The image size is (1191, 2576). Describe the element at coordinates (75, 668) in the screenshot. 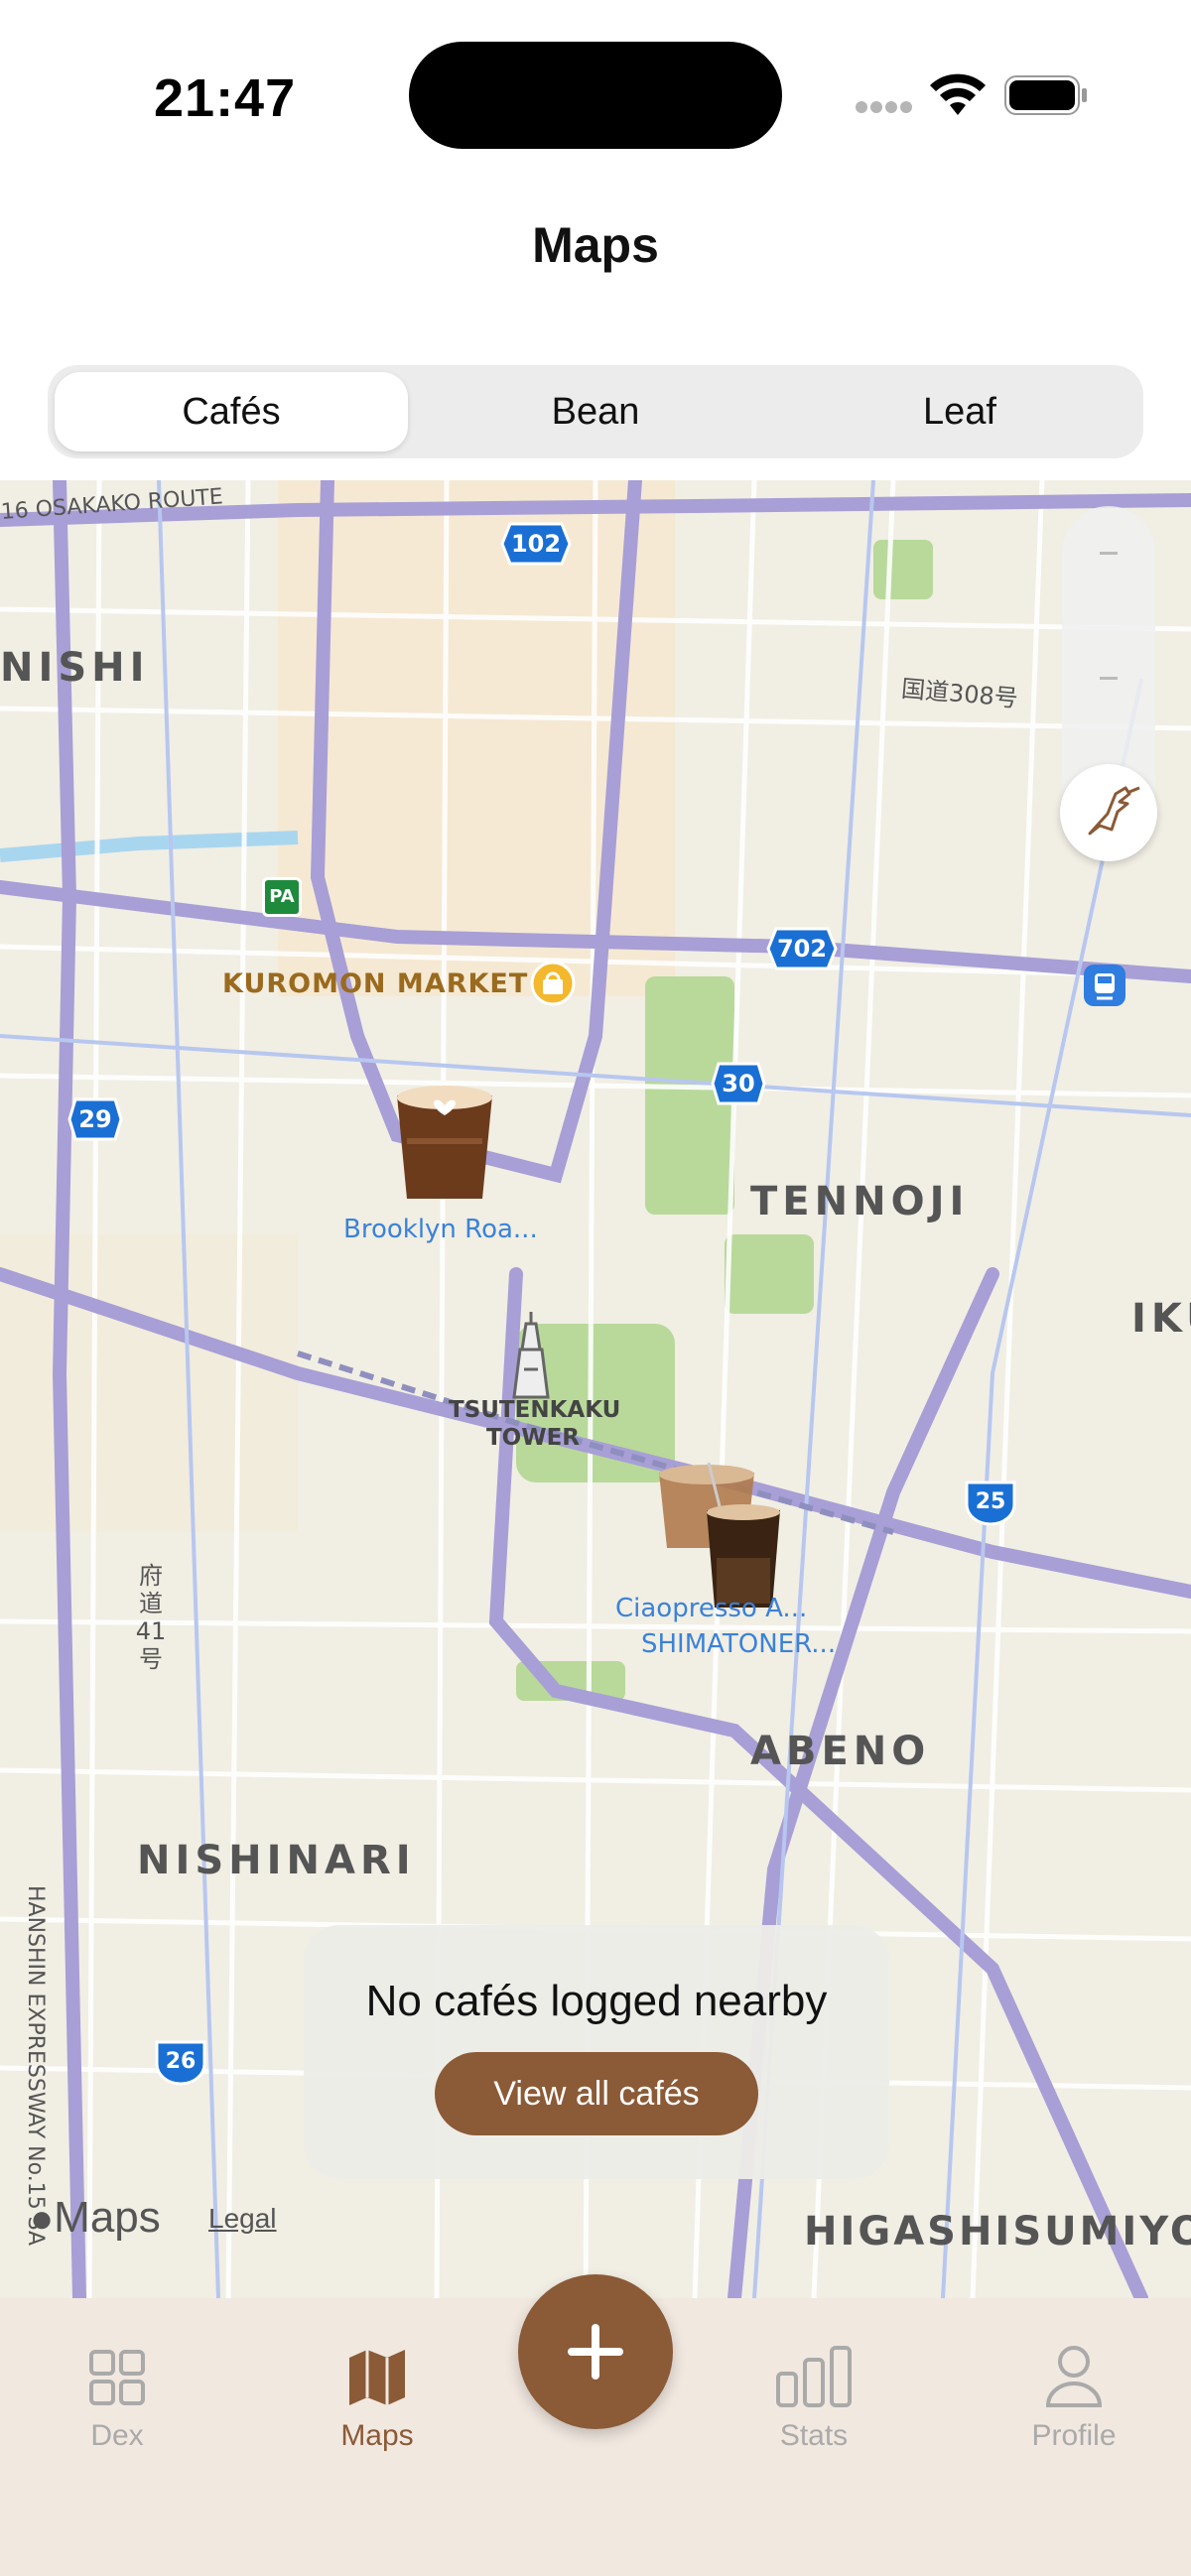

I see `map-label-nishi: NISHI` at that location.